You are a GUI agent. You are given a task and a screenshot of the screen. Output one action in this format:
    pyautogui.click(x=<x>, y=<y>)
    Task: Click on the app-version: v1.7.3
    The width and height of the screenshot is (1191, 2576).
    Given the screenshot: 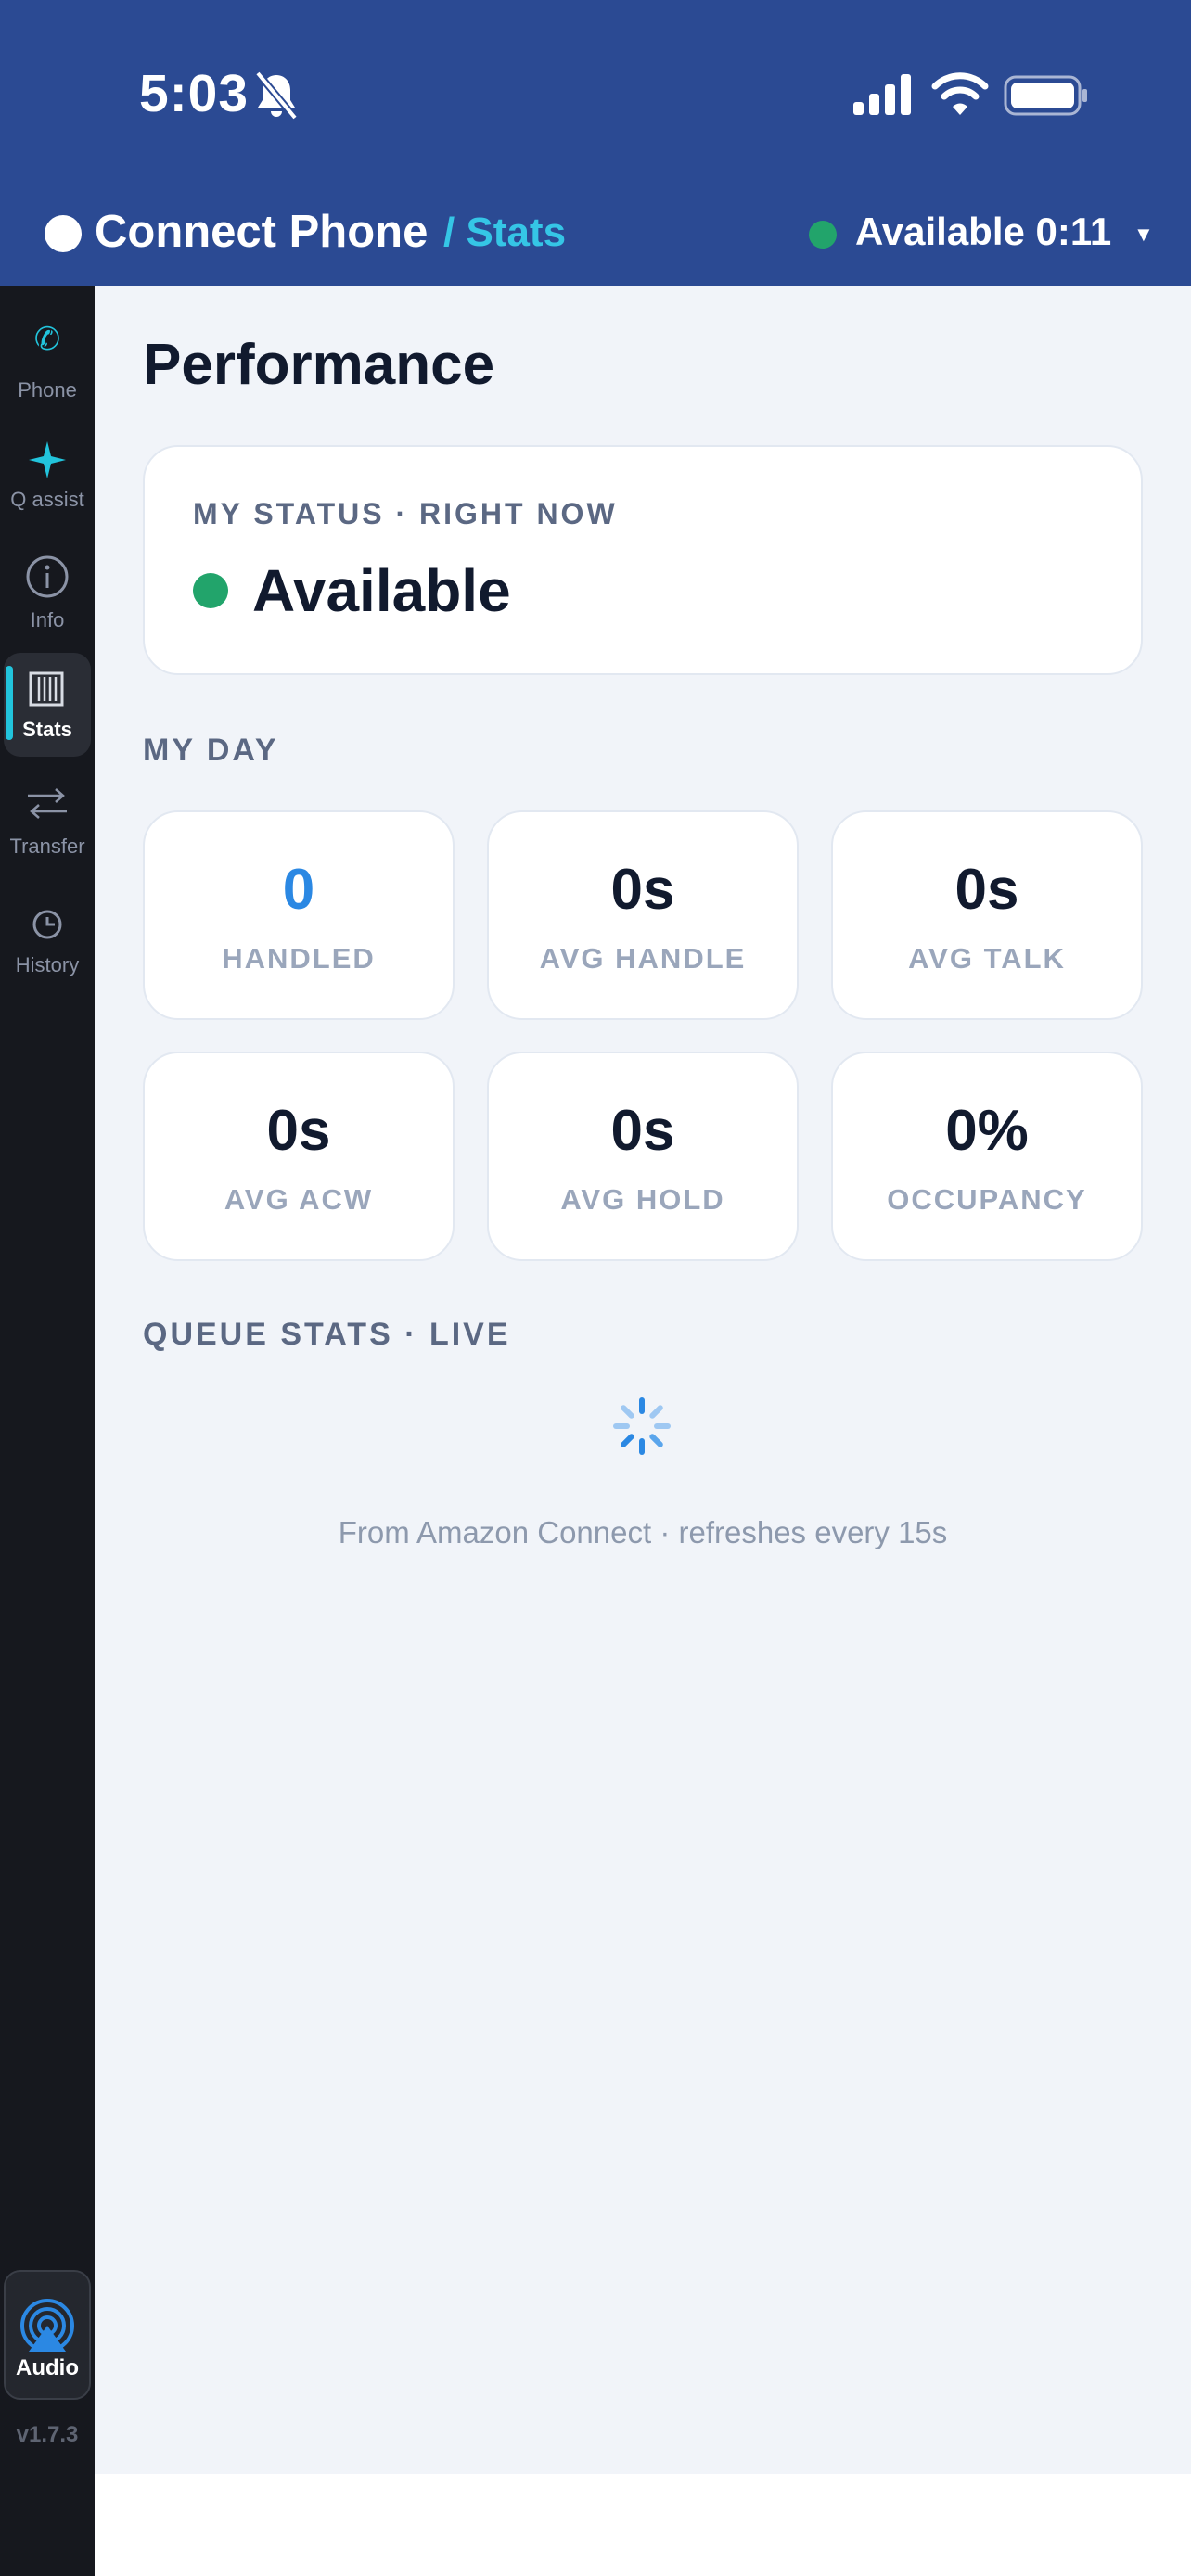 What is the action you would take?
    pyautogui.click(x=47, y=2434)
    